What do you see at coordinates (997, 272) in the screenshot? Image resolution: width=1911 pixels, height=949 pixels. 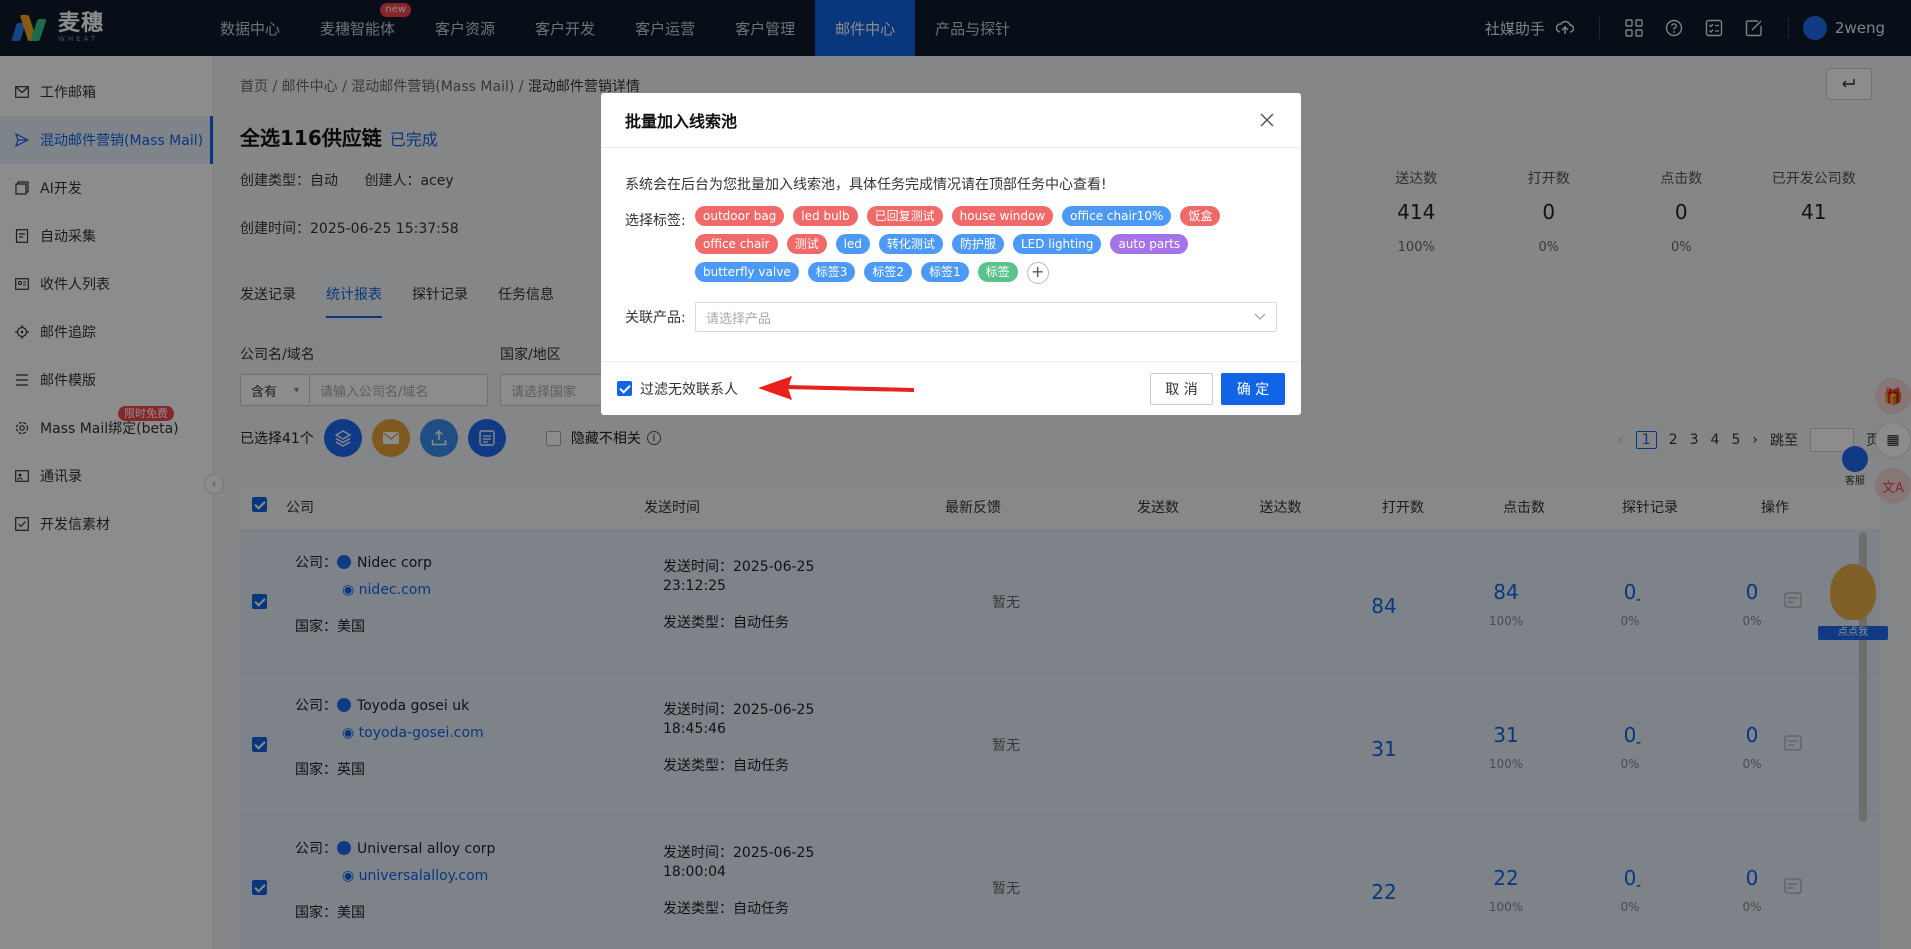 I see `tag-chip: 标签` at bounding box center [997, 272].